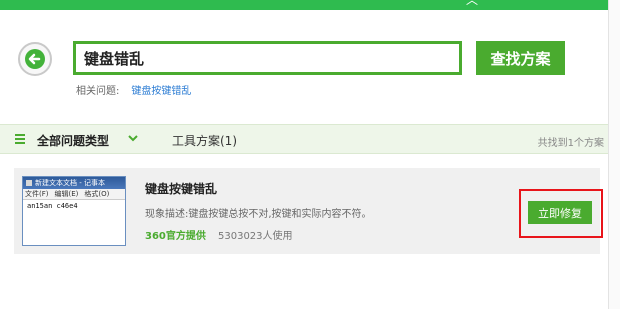 The image size is (620, 309). What do you see at coordinates (97, 194) in the screenshot?
I see `thumbnail-menu-item: 格式(O)` at bounding box center [97, 194].